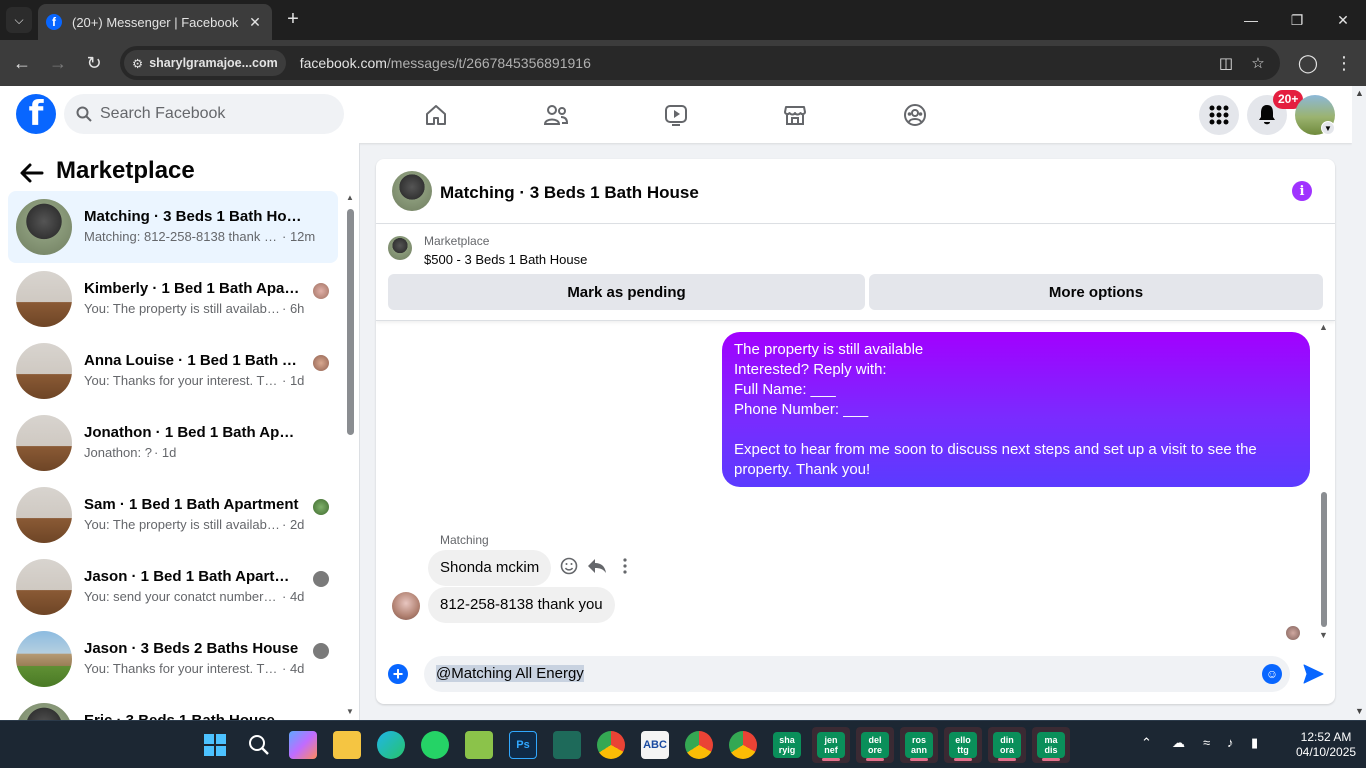 The image size is (1366, 768). What do you see at coordinates (1308, 63) in the screenshot?
I see `profile-icon: ◯` at bounding box center [1308, 63].